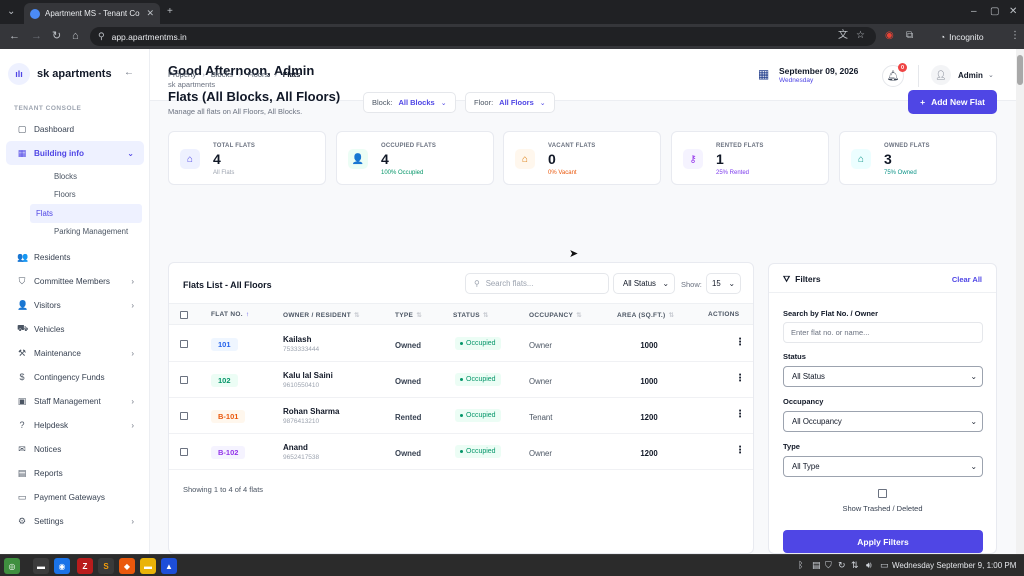 This screenshot has width=1024, height=576. Describe the element at coordinates (75, 377) in the screenshot. I see `sidebar-item-contingency-funds: $ Contingency Funds` at that location.